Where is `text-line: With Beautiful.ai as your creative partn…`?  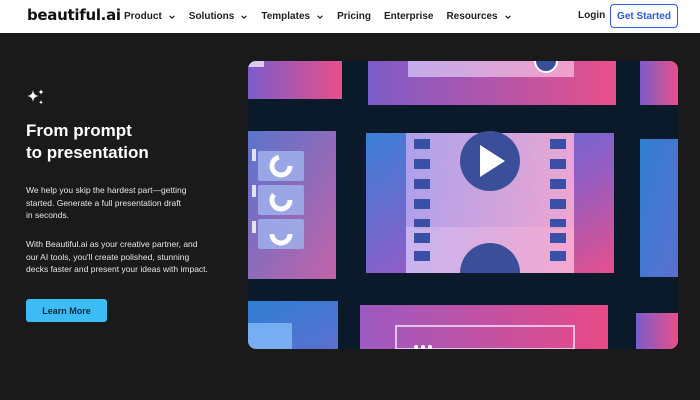
text-line: With Beautiful.ai as your creative partn… is located at coordinates (112, 244).